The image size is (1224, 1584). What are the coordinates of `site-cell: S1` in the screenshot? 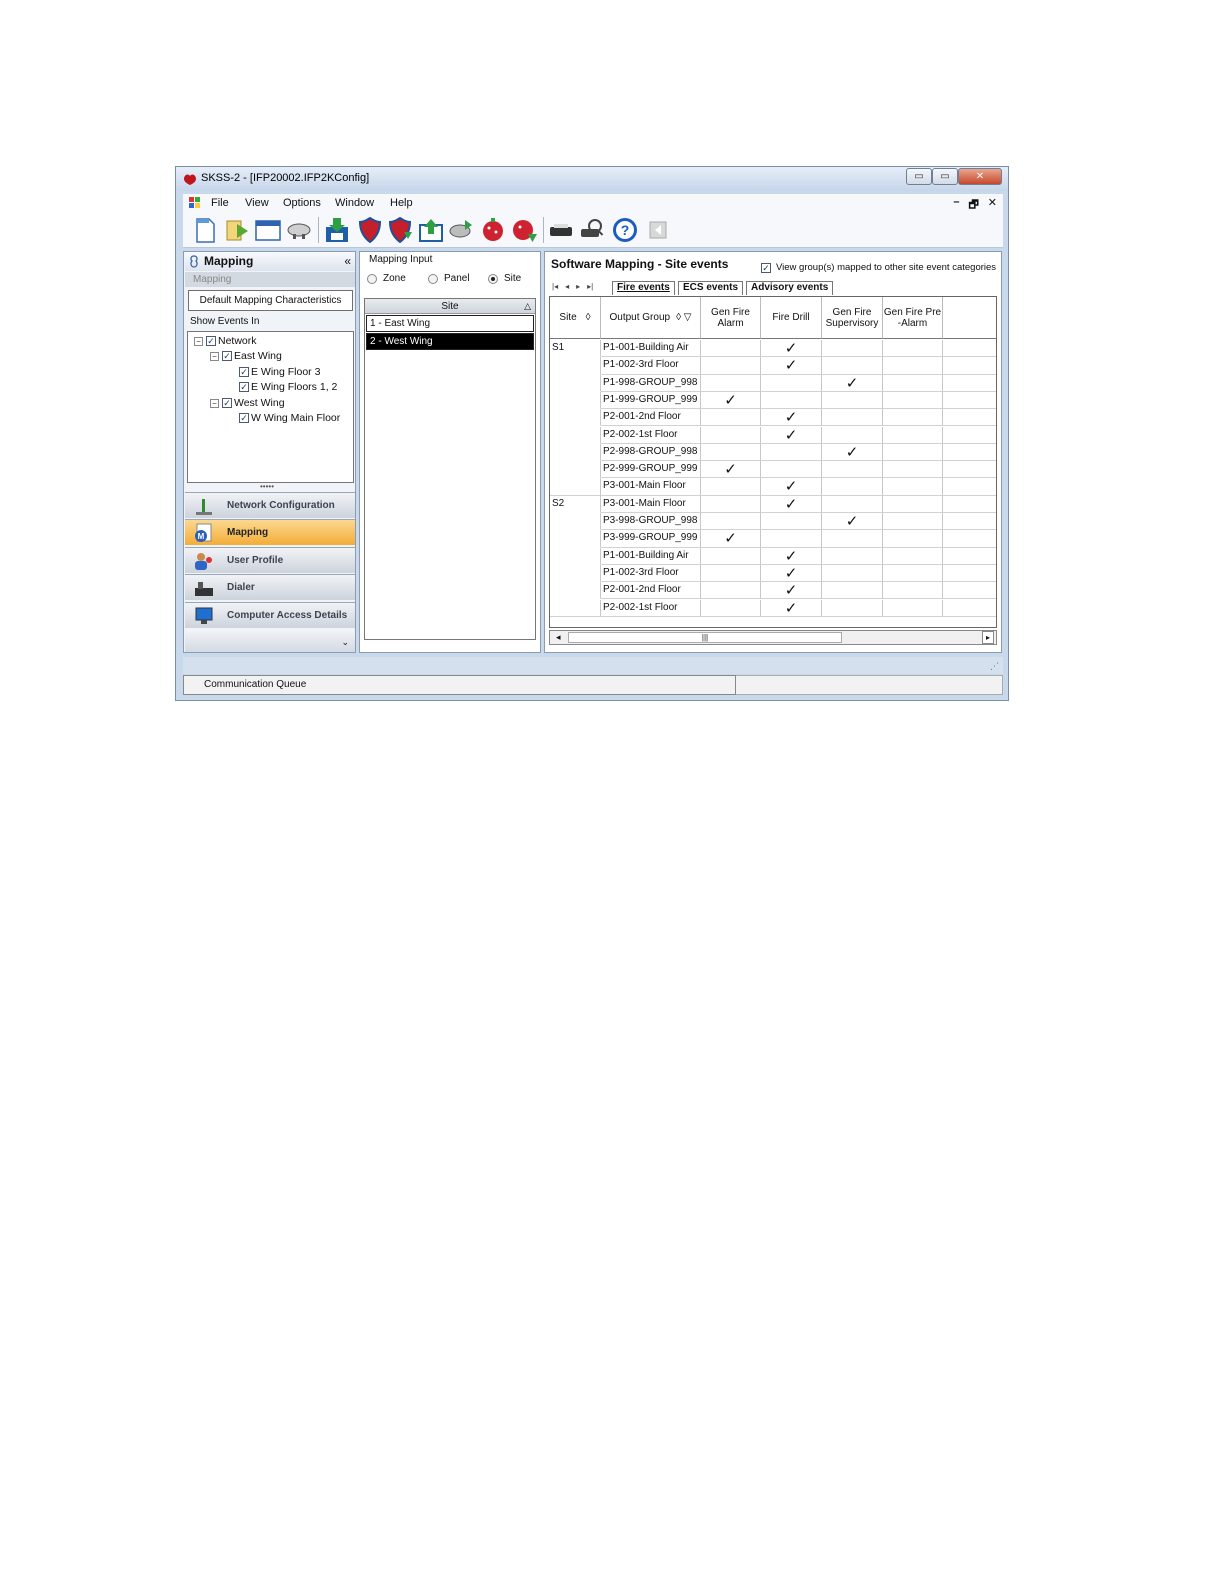 It's located at (575, 349).